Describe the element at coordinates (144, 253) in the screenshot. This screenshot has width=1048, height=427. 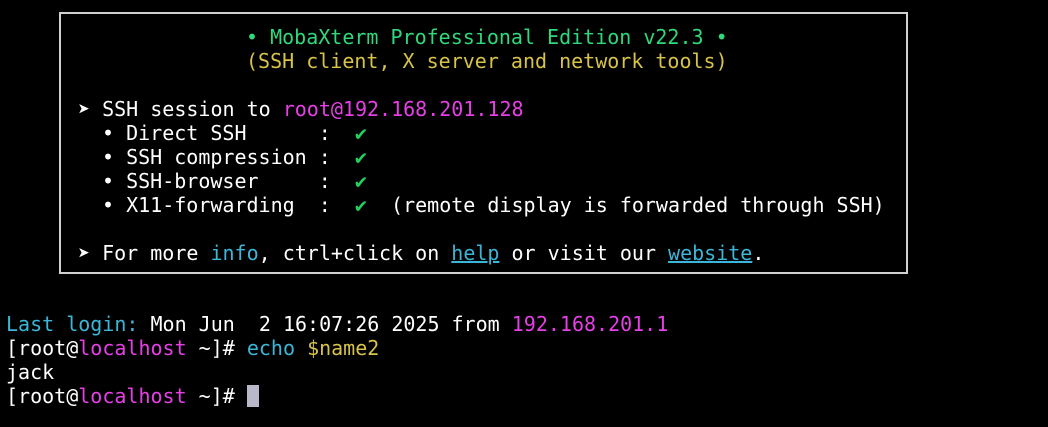
I see `more-prefix: ➤ For more` at that location.